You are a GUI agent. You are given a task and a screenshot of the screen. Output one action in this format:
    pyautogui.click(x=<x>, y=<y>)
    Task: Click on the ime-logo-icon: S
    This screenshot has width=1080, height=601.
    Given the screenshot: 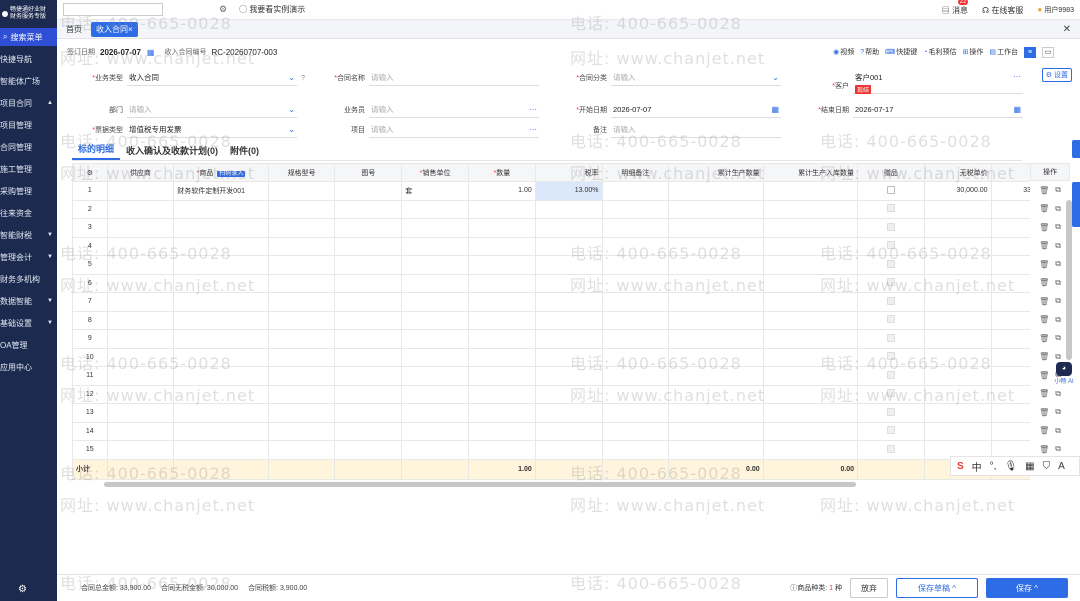 What is the action you would take?
    pyautogui.click(x=960, y=466)
    